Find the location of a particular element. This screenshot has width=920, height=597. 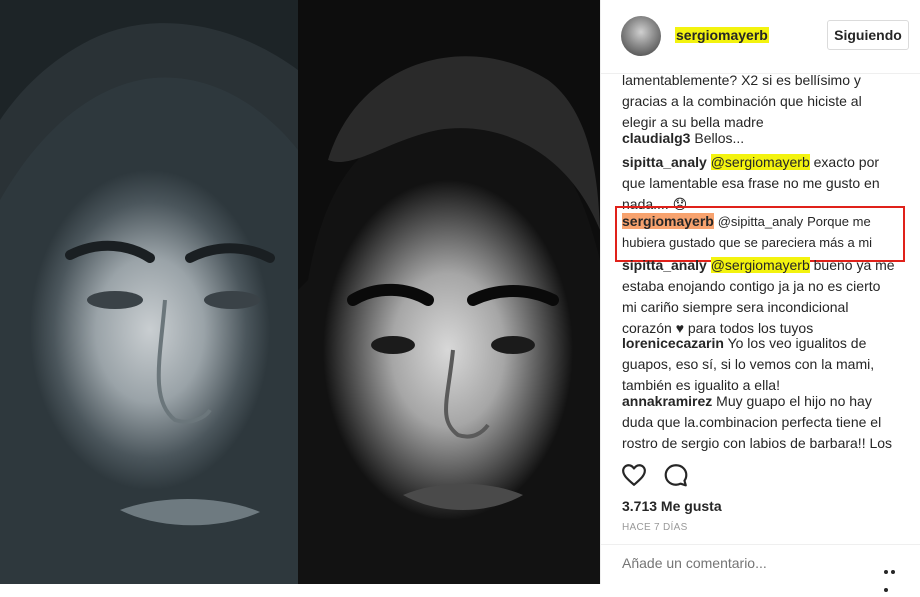

heart-icon is located at coordinates (634, 475).